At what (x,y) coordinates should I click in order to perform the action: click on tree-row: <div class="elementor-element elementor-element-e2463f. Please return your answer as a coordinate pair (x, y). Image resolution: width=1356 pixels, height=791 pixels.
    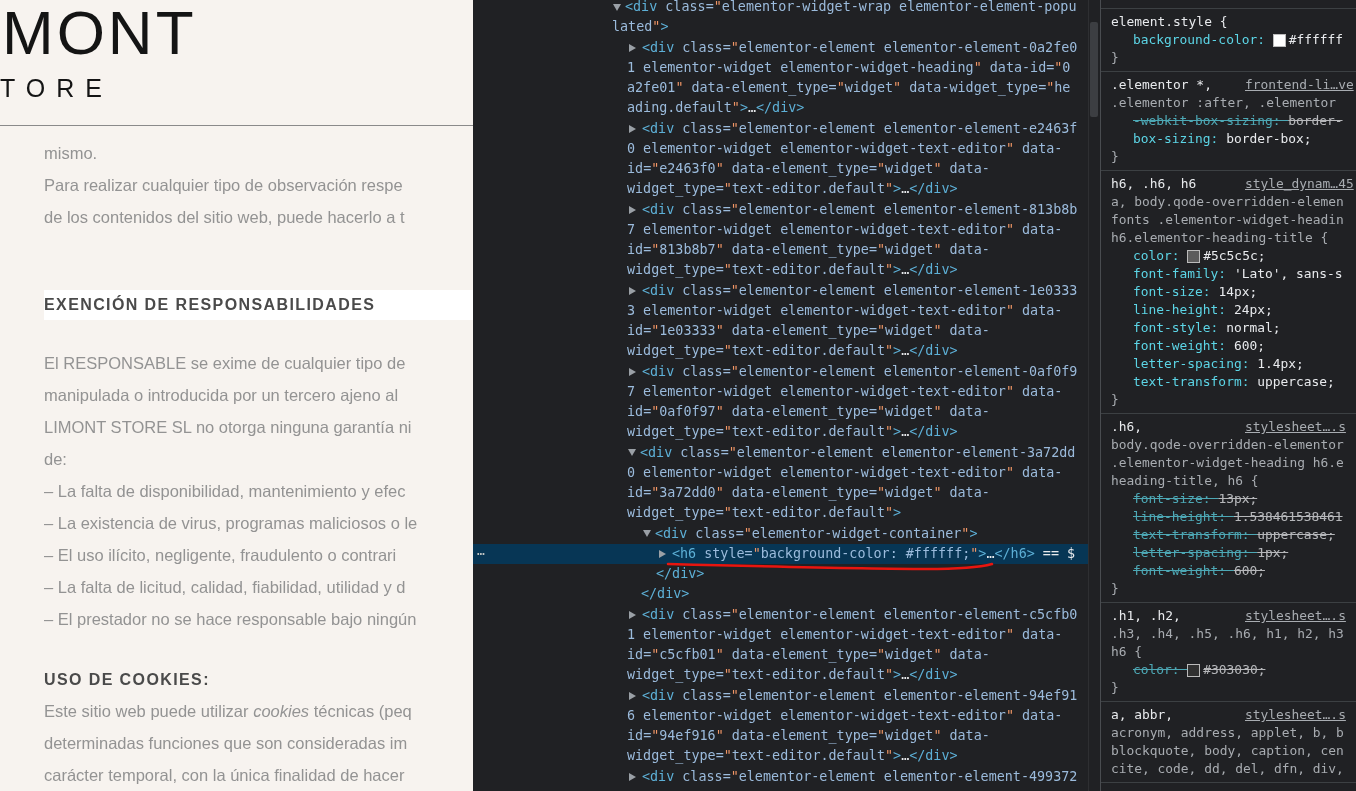
    Looking at the image, I should click on (780, 128).